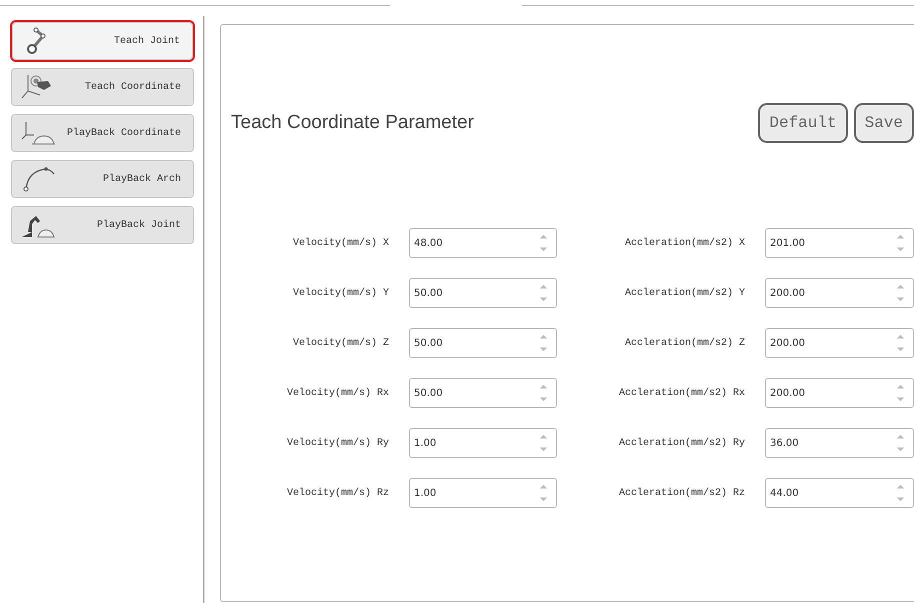 The width and height of the screenshot is (914, 603). Describe the element at coordinates (839, 443) in the screenshot. I see `number-field: 36.00` at that location.